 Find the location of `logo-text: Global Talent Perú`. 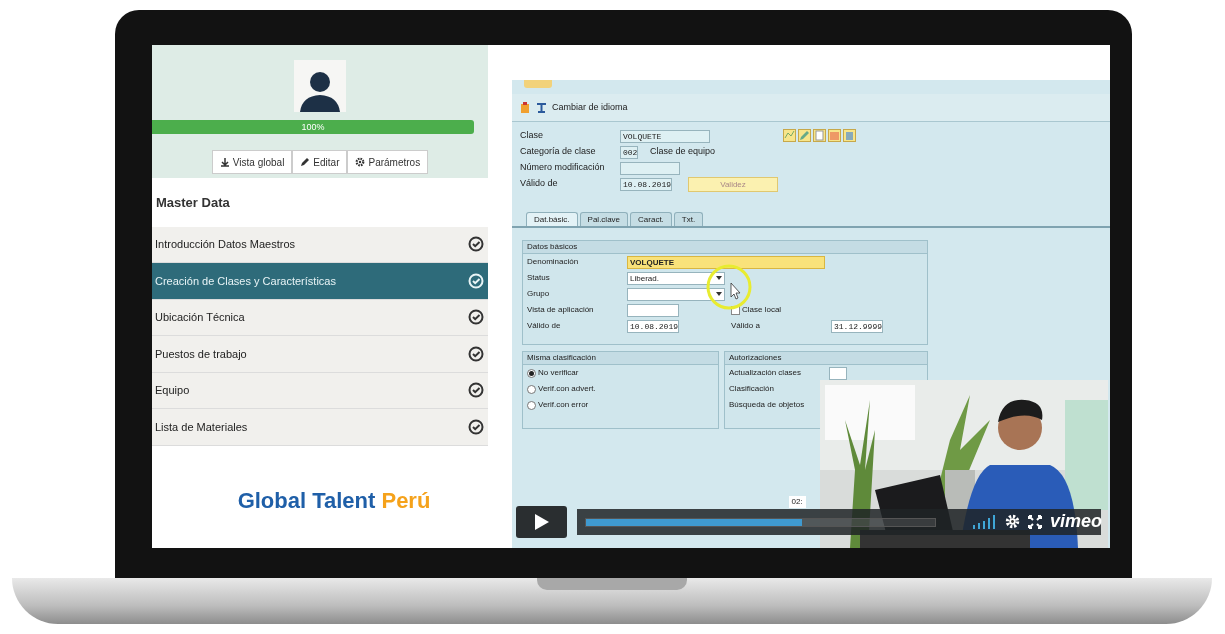

logo-text: Global Talent Perú is located at coordinates (334, 500).